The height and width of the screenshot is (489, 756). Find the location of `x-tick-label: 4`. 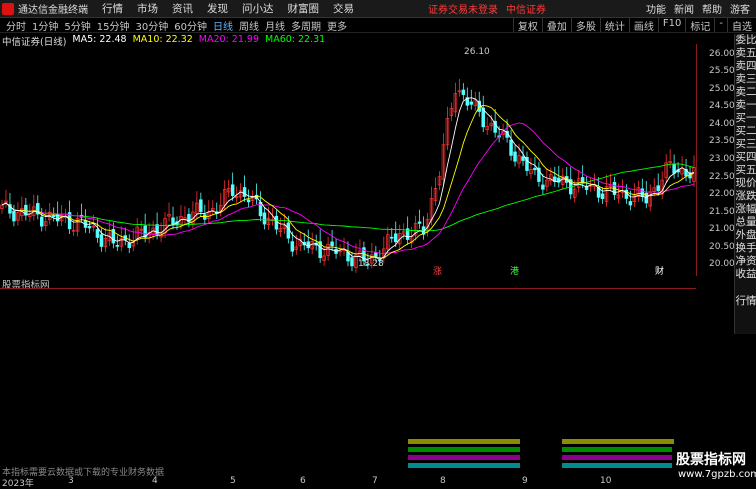

x-tick-label: 4 is located at coordinates (155, 481).